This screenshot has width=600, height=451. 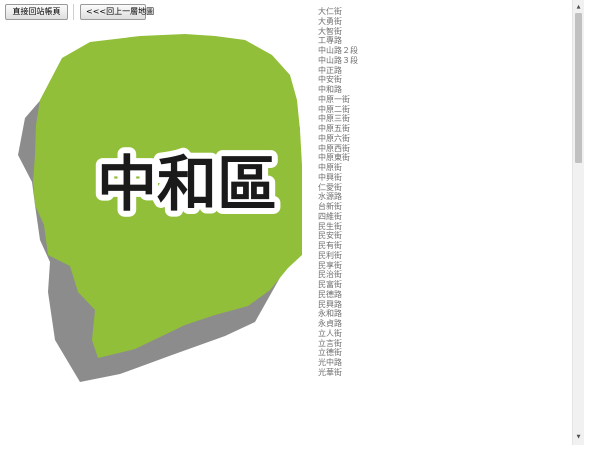 What do you see at coordinates (338, 314) in the screenshot?
I see `street-link: 永和路` at bounding box center [338, 314].